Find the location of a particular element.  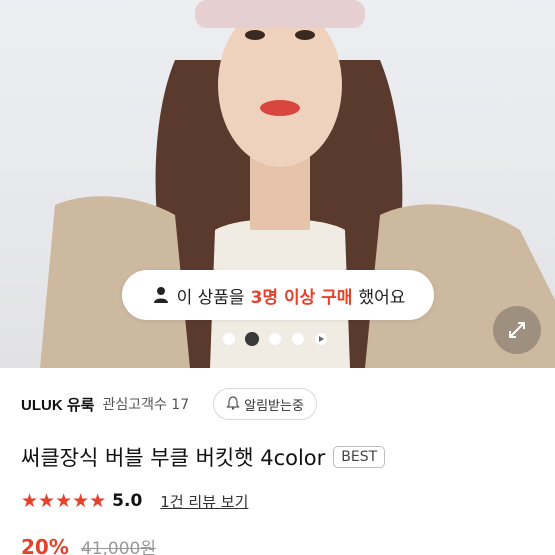

bell-icon is located at coordinates (233, 404).